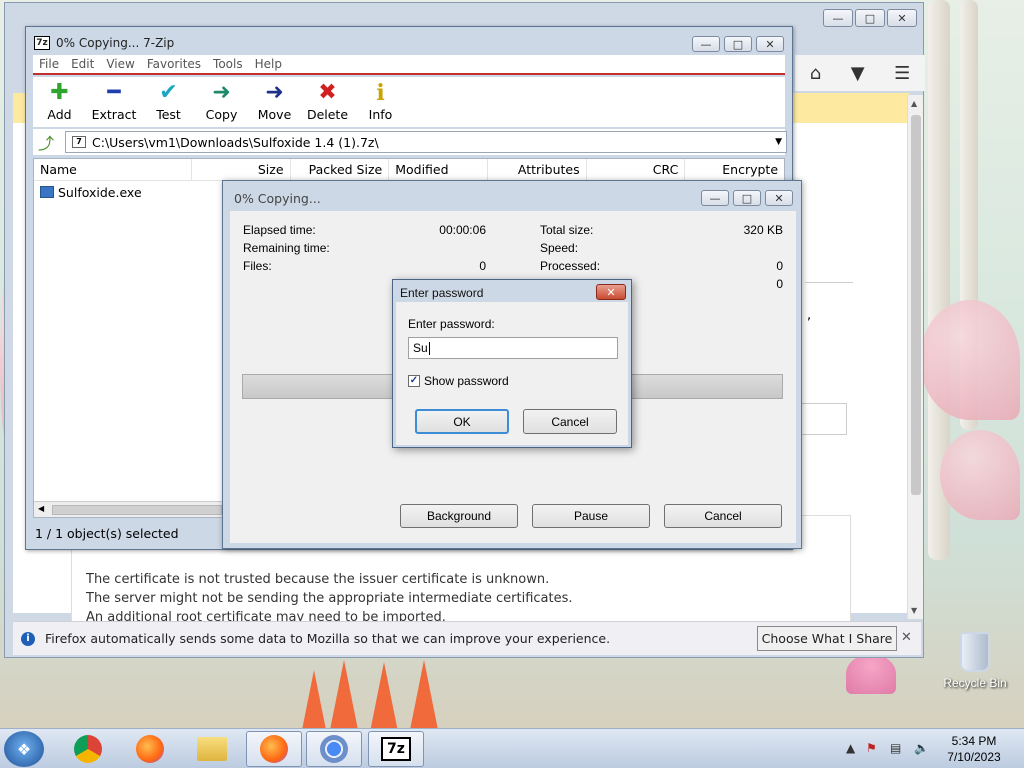 The height and width of the screenshot is (768, 1024). What do you see at coordinates (974, 749) in the screenshot?
I see `system-clock: 5:34 PM 7/10/2023` at bounding box center [974, 749].